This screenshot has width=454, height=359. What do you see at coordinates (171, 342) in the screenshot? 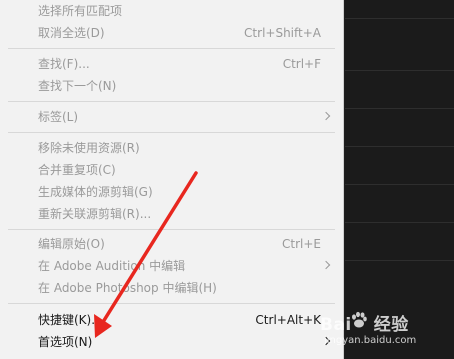
I see `menu-item-preferences: 首选项(N)` at bounding box center [171, 342].